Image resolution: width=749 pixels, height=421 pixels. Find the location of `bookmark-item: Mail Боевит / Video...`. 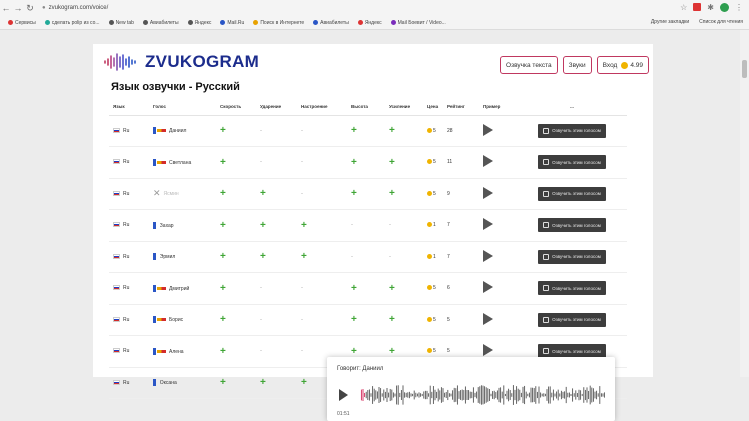

bookmark-item: Mail Боевит / Video... is located at coordinates (418, 23).